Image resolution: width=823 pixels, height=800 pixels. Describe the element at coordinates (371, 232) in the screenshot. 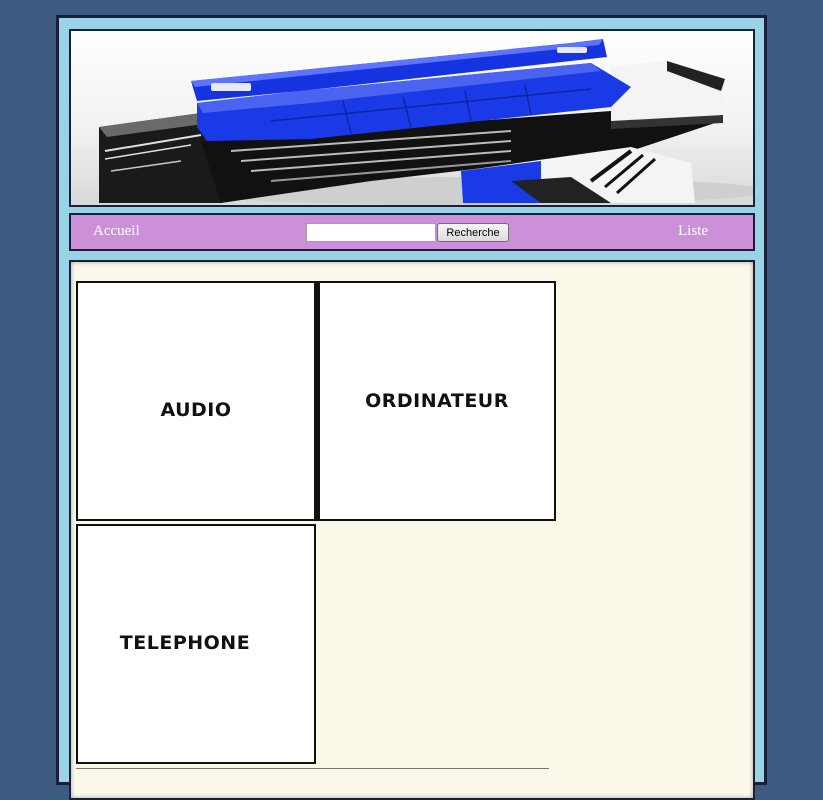

I see `search-input` at that location.